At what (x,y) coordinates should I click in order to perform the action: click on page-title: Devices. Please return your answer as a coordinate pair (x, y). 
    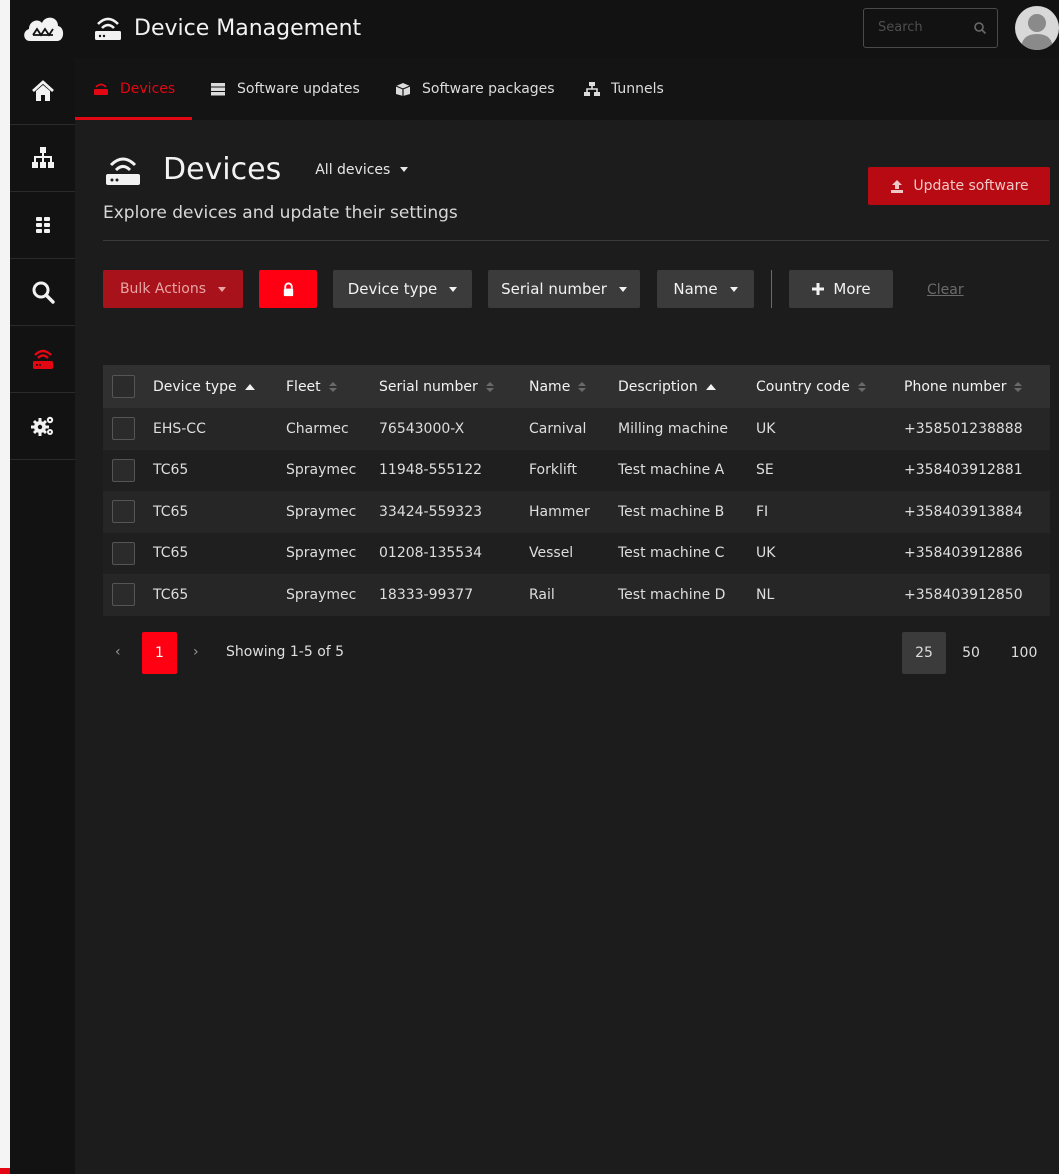
    Looking at the image, I should click on (222, 169).